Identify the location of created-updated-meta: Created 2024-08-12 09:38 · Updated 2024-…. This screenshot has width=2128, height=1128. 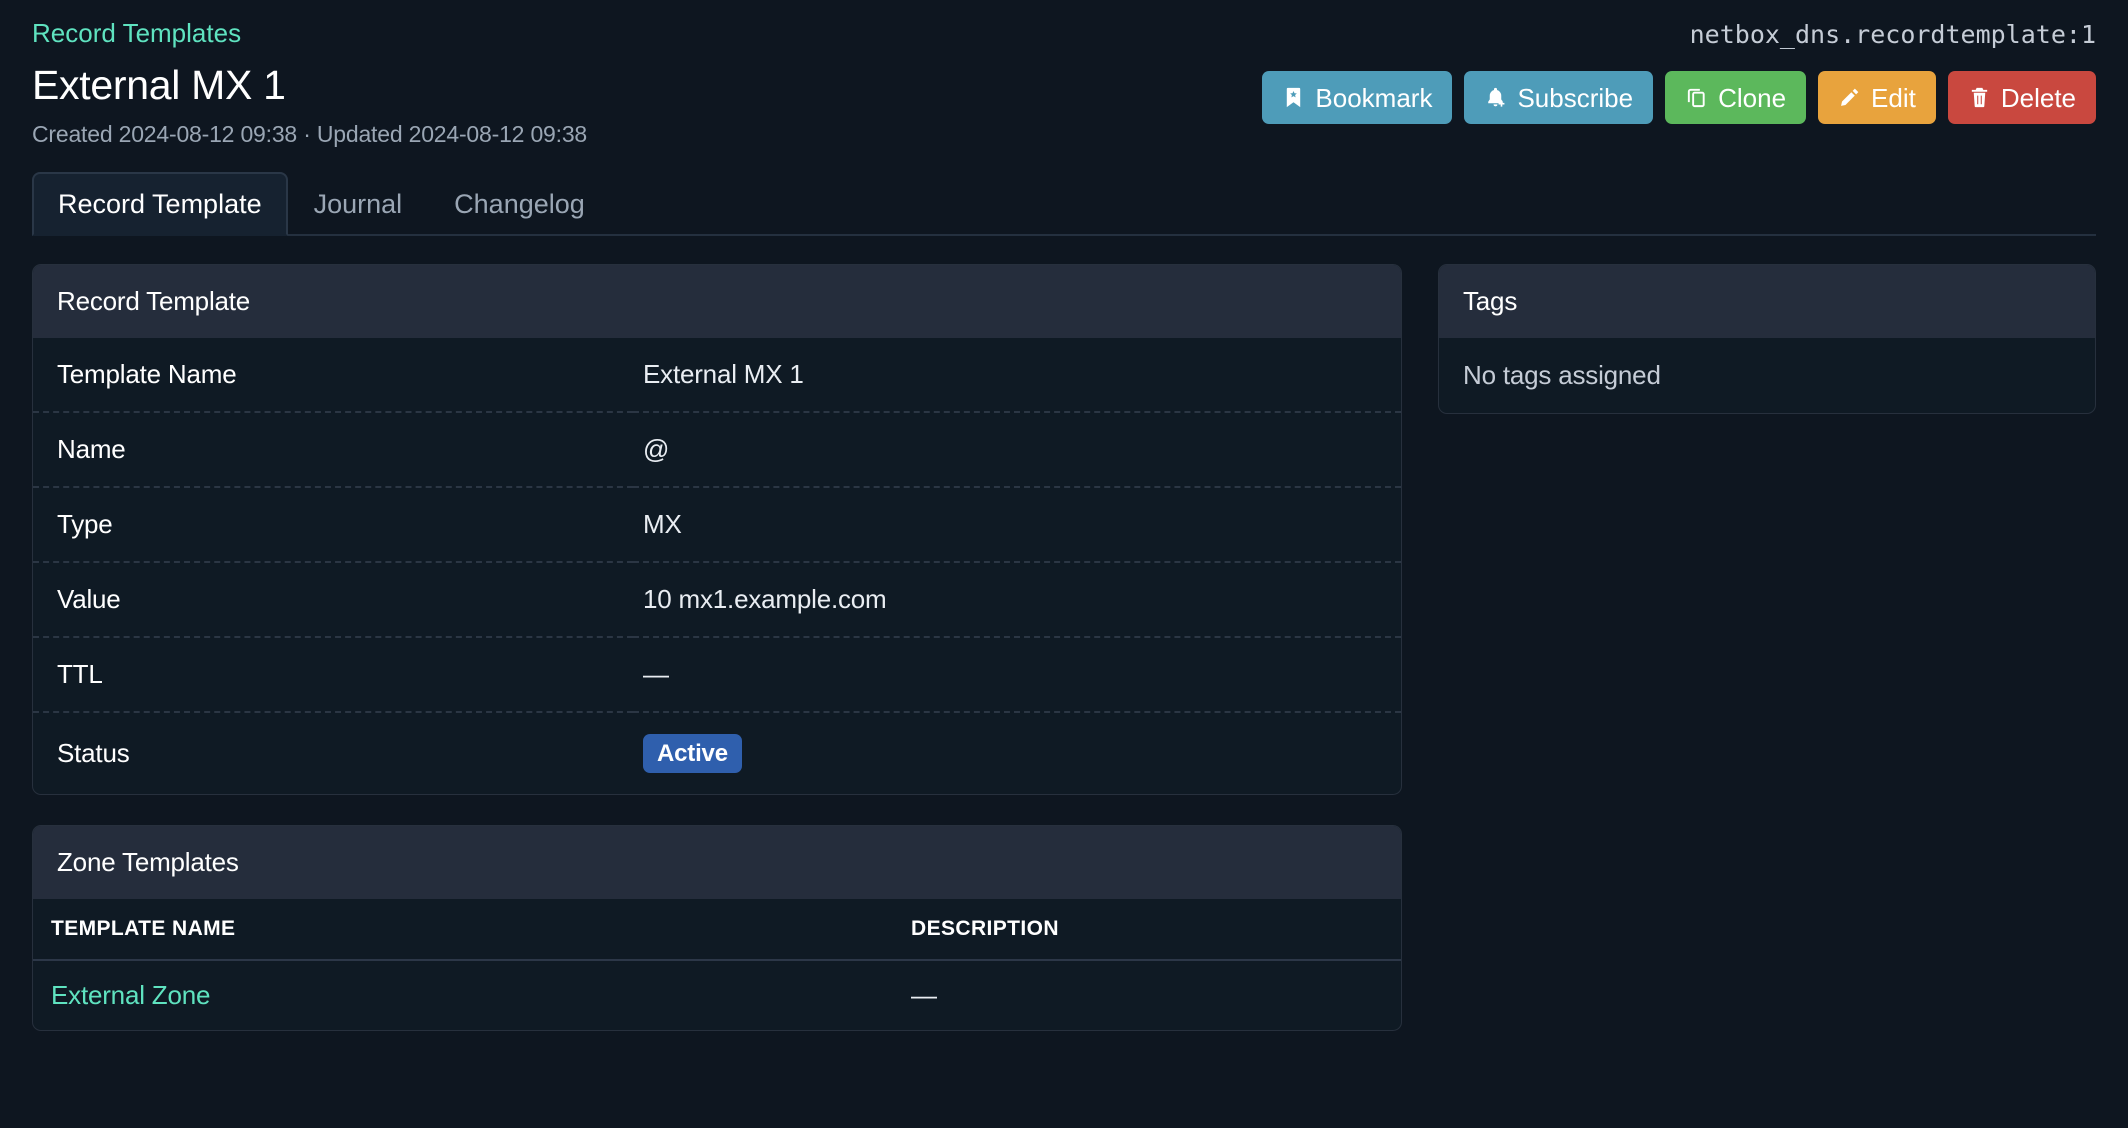
(309, 134).